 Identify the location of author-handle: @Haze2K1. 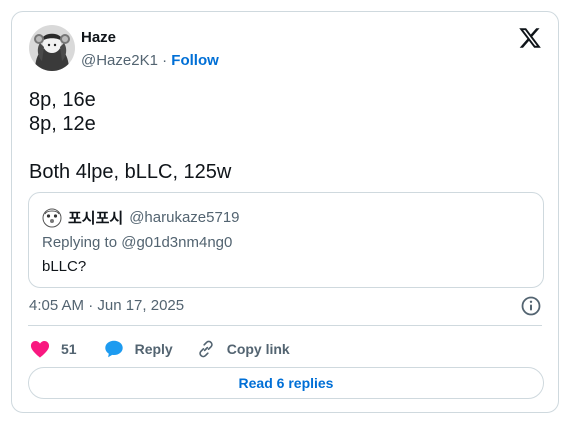
(119, 60).